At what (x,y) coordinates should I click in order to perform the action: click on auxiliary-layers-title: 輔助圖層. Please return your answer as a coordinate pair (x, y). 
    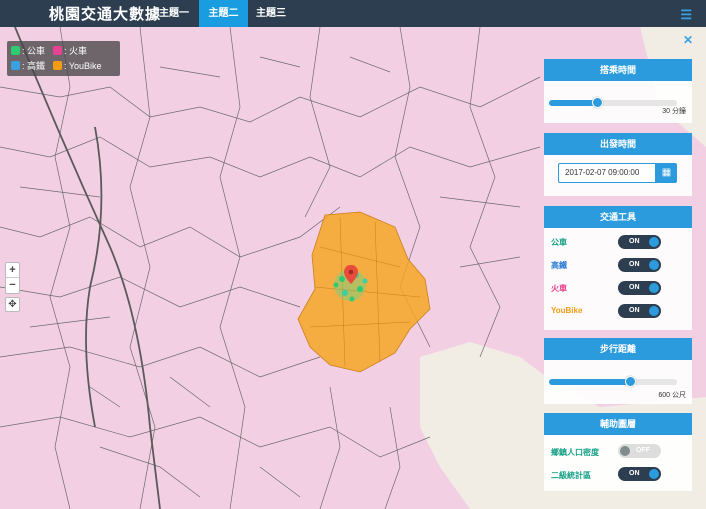
    Looking at the image, I should click on (618, 424).